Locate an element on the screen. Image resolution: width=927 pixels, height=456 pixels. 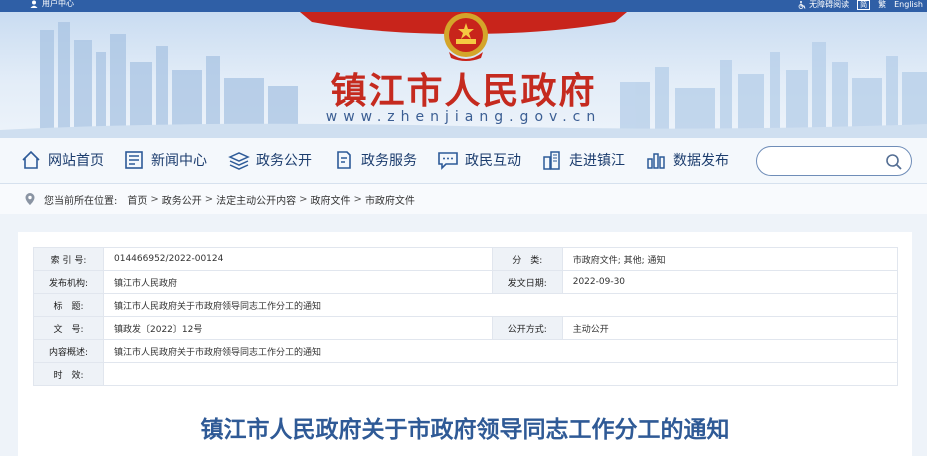
traditional-chinese-button: 繁 is located at coordinates (882, 5).